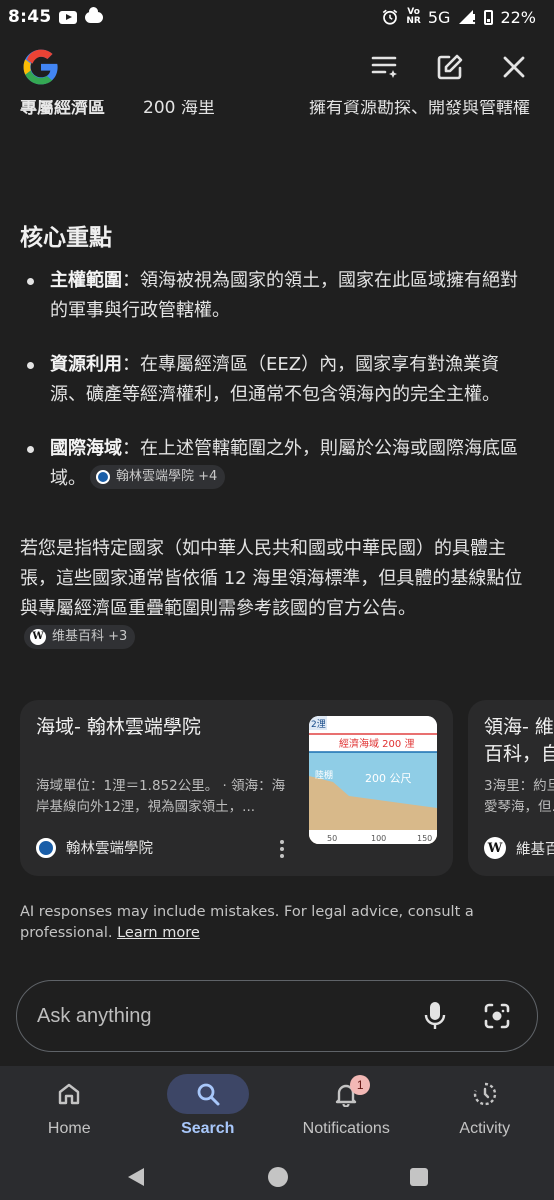 Image resolution: width=554 pixels, height=1200 pixels. I want to click on status-time: 8:45, so click(30, 17).